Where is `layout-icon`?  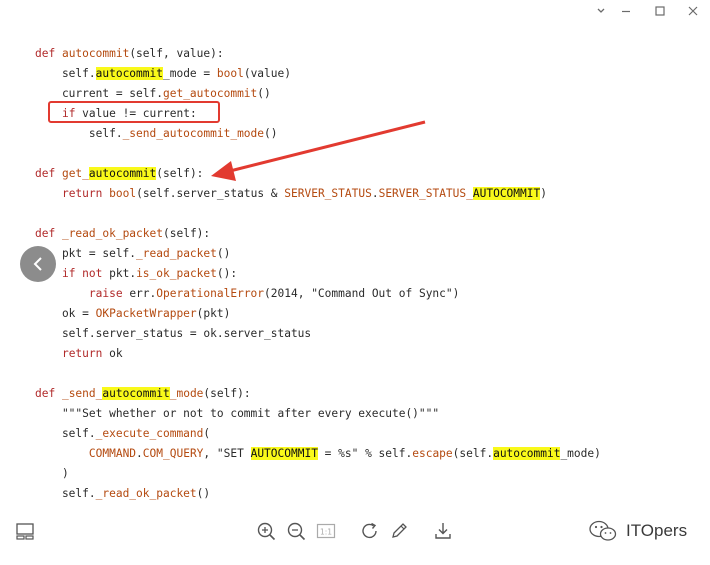 layout-icon is located at coordinates (25, 531).